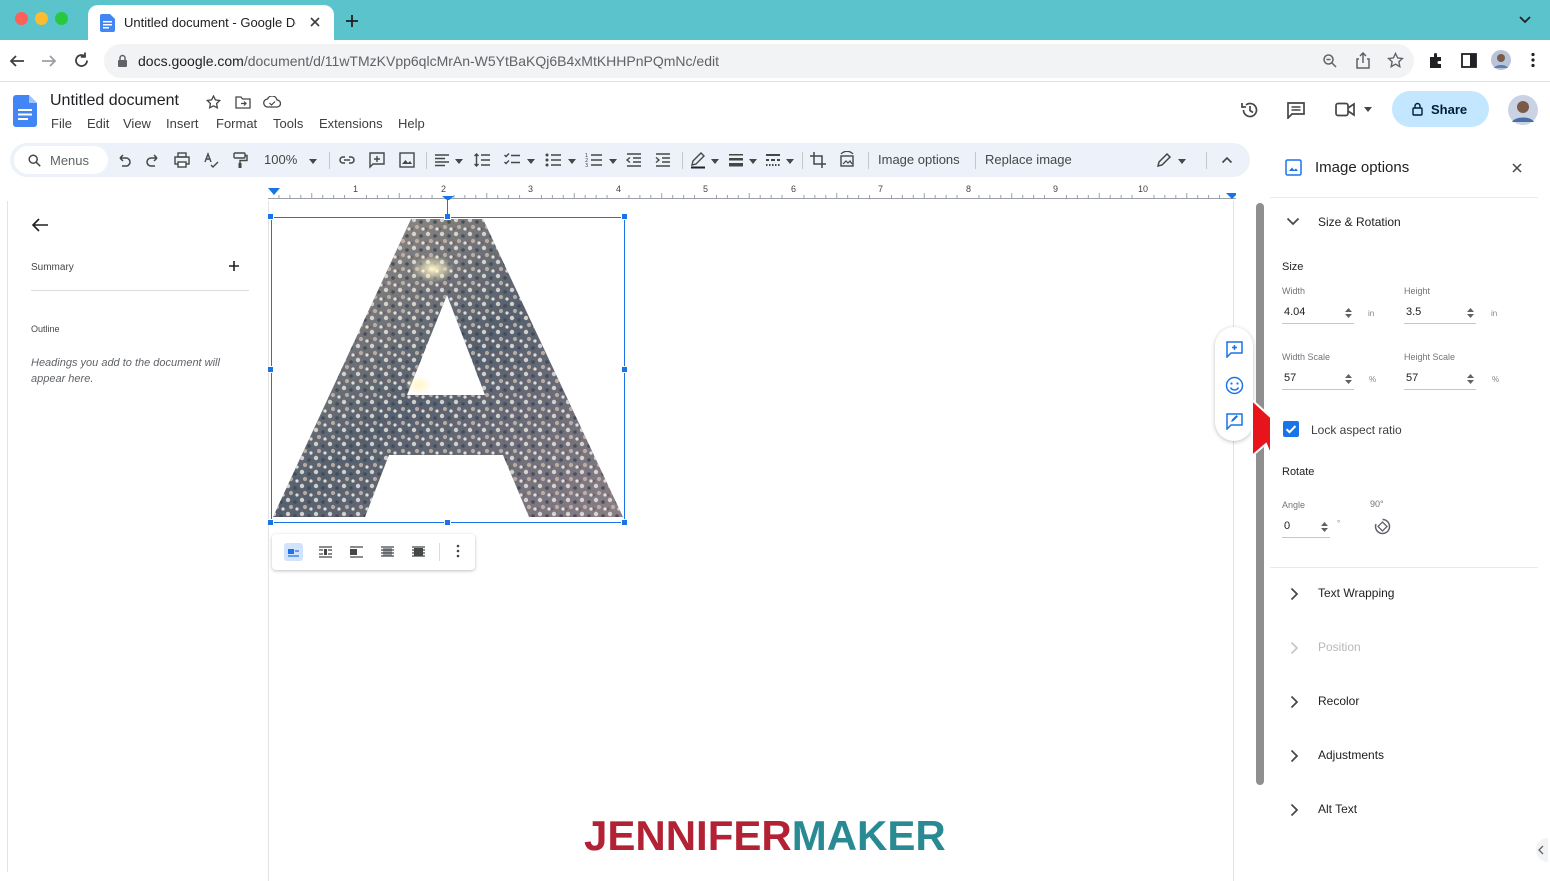 The height and width of the screenshot is (881, 1550). What do you see at coordinates (387, 552) in the screenshot?
I see `behind-text-button` at bounding box center [387, 552].